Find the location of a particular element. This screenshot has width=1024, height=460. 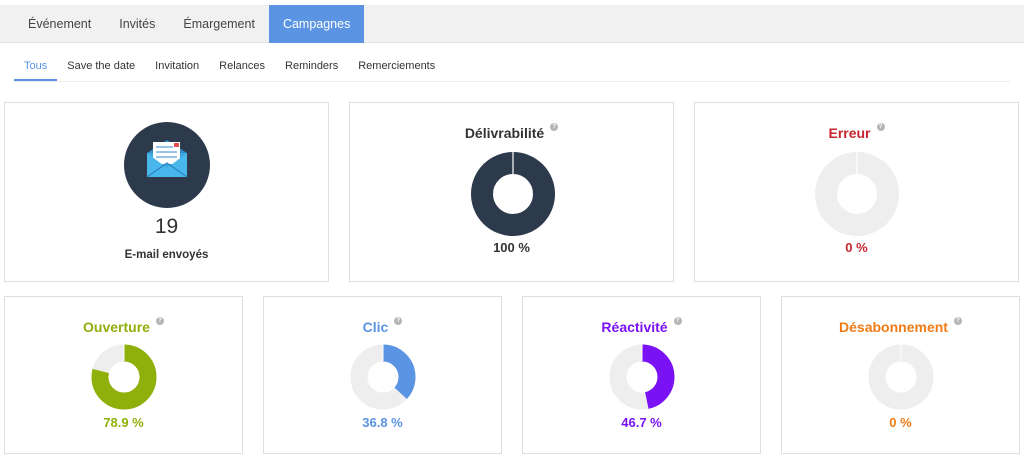

subtab-reminders: Reminders is located at coordinates (311, 65).